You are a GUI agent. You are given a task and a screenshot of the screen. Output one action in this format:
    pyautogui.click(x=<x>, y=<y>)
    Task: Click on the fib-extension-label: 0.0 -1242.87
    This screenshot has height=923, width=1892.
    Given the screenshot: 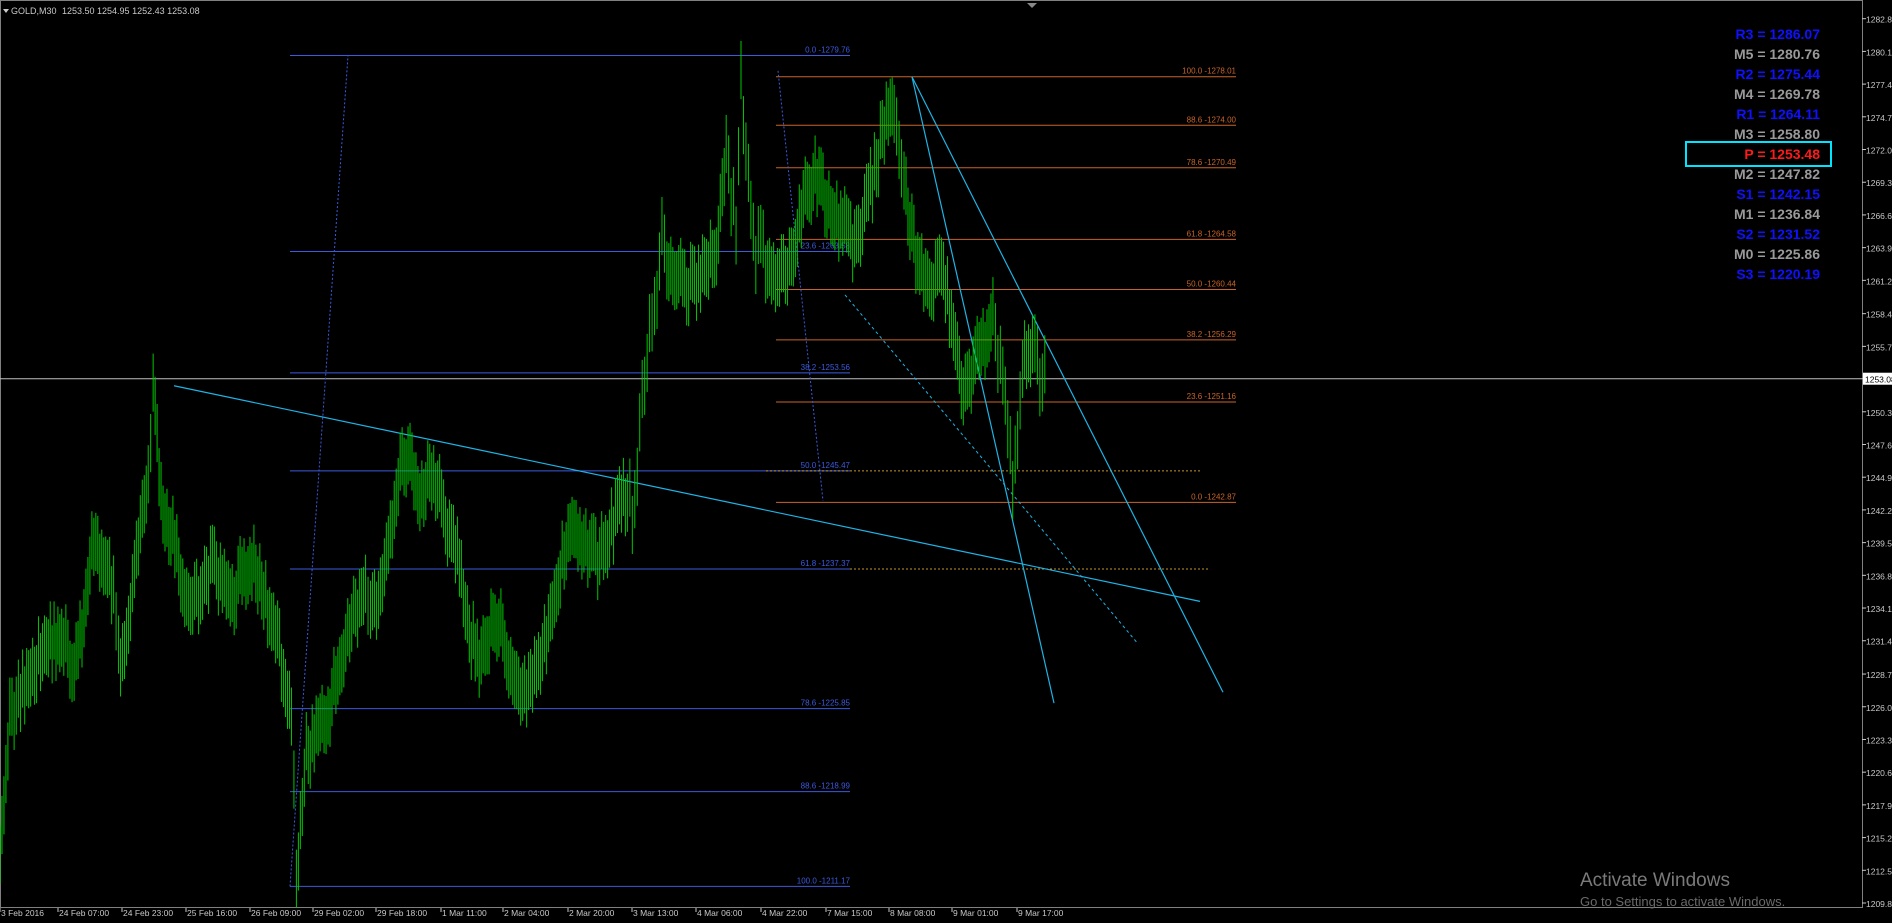 What is the action you would take?
    pyautogui.click(x=1213, y=496)
    